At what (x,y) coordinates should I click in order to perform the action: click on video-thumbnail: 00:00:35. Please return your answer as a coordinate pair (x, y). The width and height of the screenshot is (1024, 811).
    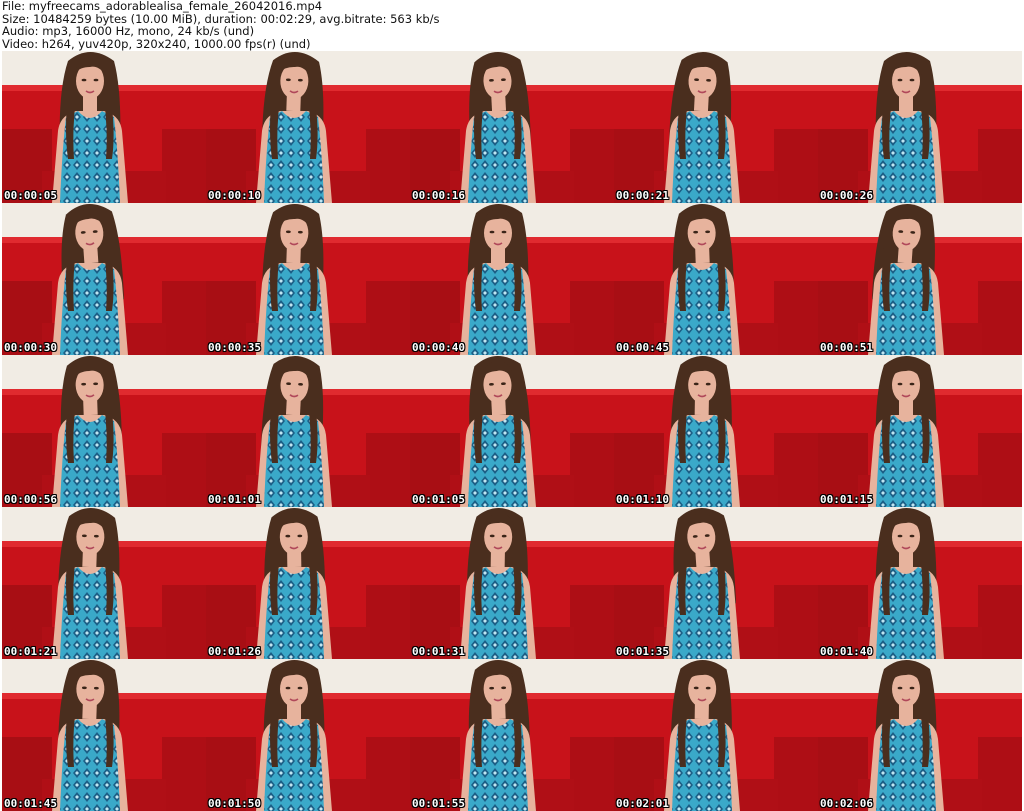
    Looking at the image, I should click on (308, 279).